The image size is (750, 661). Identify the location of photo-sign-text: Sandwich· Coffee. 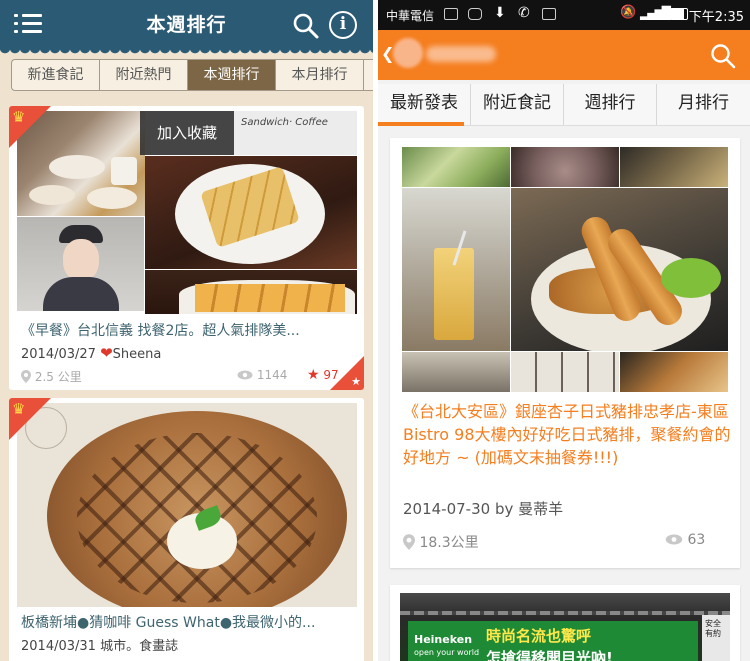
(284, 122).